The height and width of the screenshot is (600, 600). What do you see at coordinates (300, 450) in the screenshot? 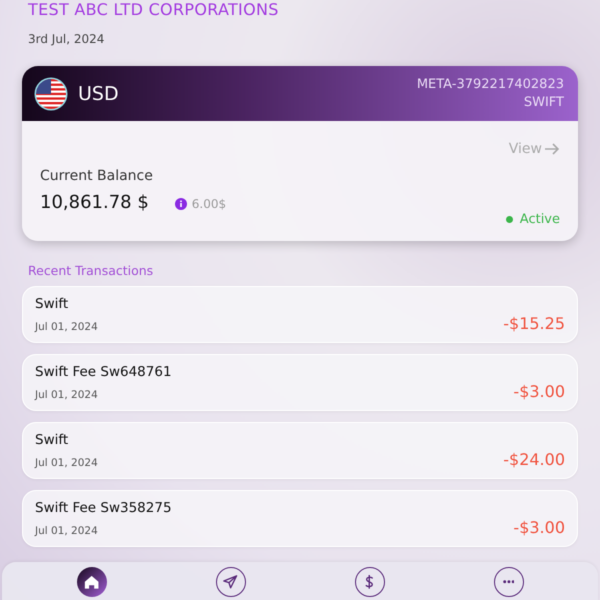
I see `transaction-card: Swift Jul 01, 2024 -$24.00` at bounding box center [300, 450].